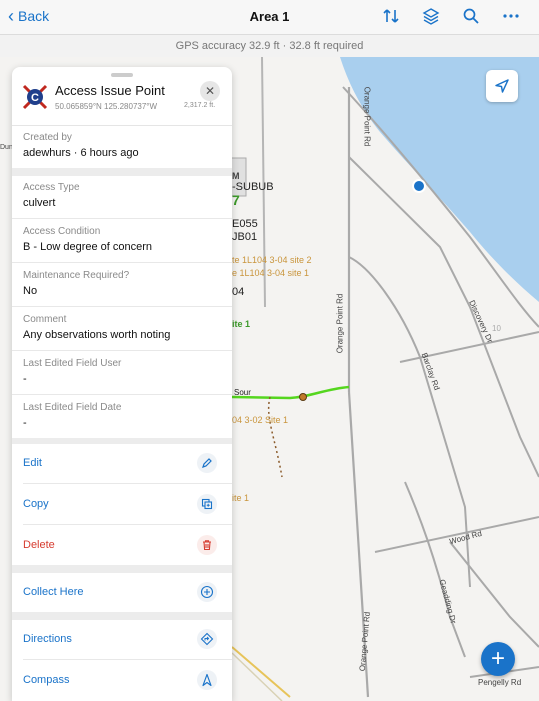 Image resolution: width=539 pixels, height=701 pixels. I want to click on back-button: ‹ Back, so click(29, 16).